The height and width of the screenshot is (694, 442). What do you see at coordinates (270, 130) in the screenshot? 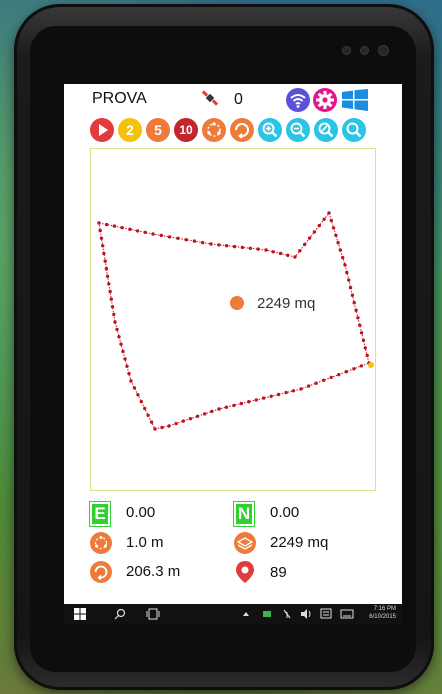
I see `zoom-in-button` at bounding box center [270, 130].